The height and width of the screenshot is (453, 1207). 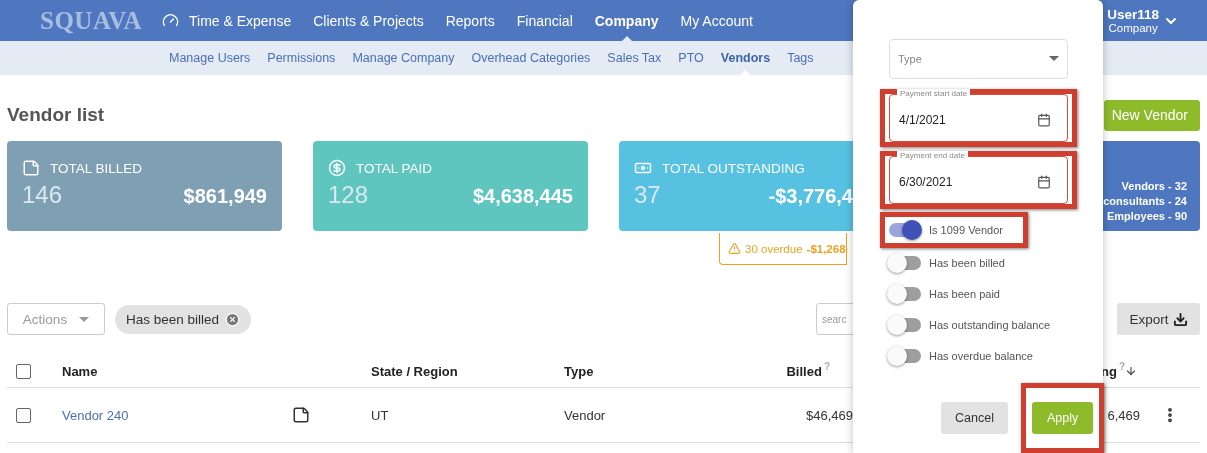 What do you see at coordinates (966, 229) in the screenshot?
I see `toggle-label: Is 1099 Vendor` at bounding box center [966, 229].